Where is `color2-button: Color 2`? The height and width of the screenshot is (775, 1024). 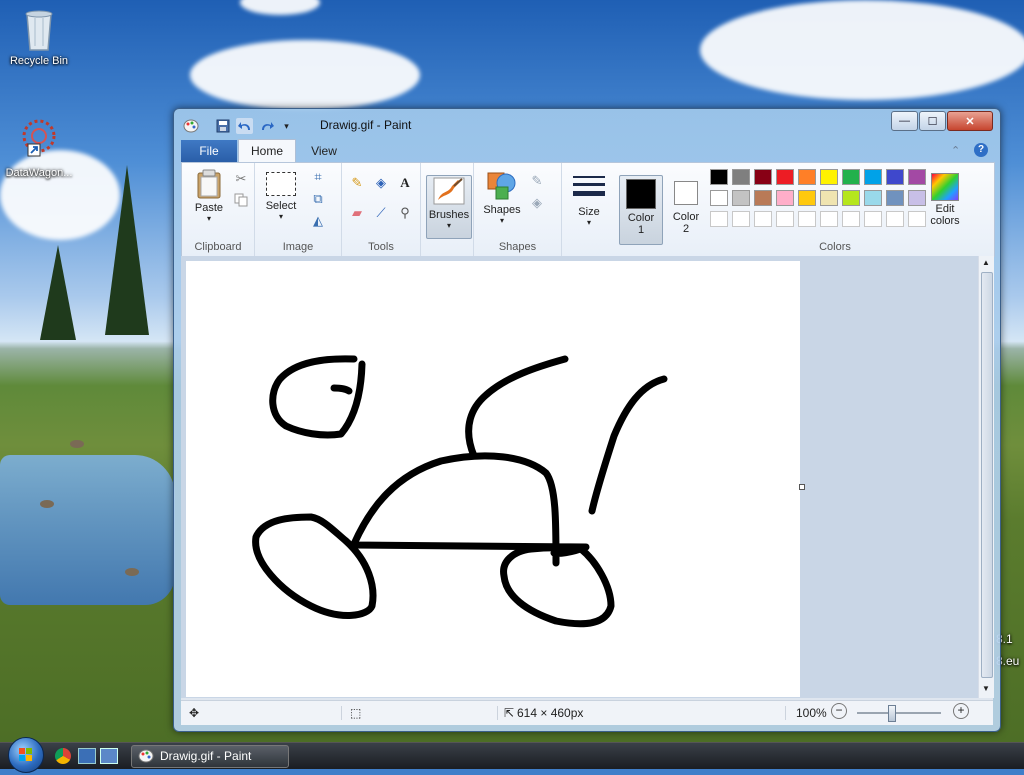
color2-button: Color 2 is located at coordinates (686, 205).